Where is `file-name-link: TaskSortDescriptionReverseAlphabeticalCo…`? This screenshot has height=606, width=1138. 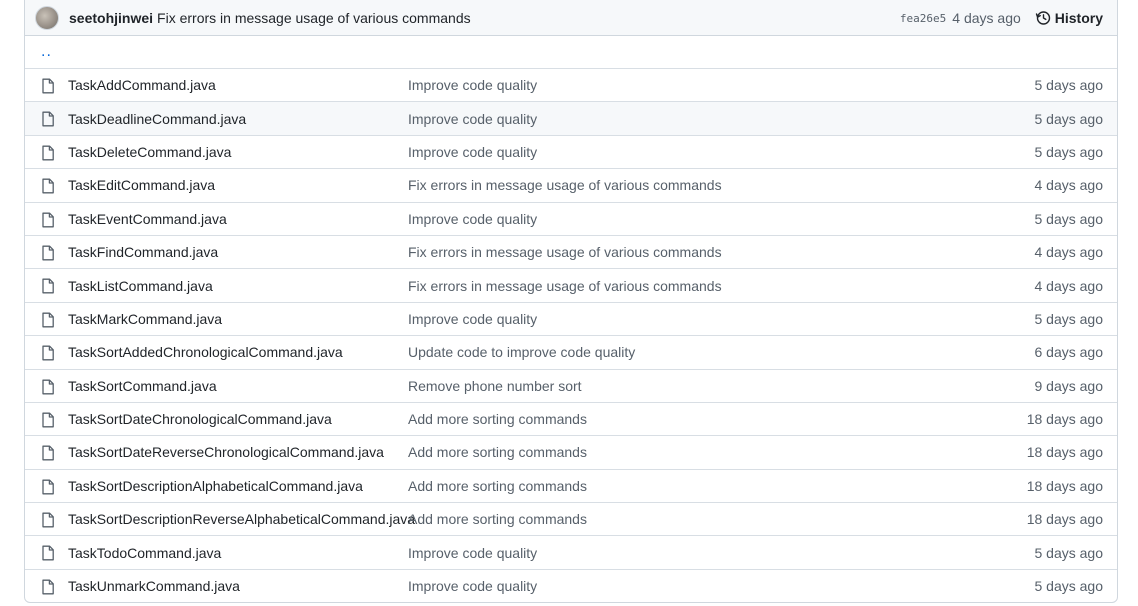
file-name-link: TaskSortDescriptionReverseAlphabeticalCo… is located at coordinates (241, 519).